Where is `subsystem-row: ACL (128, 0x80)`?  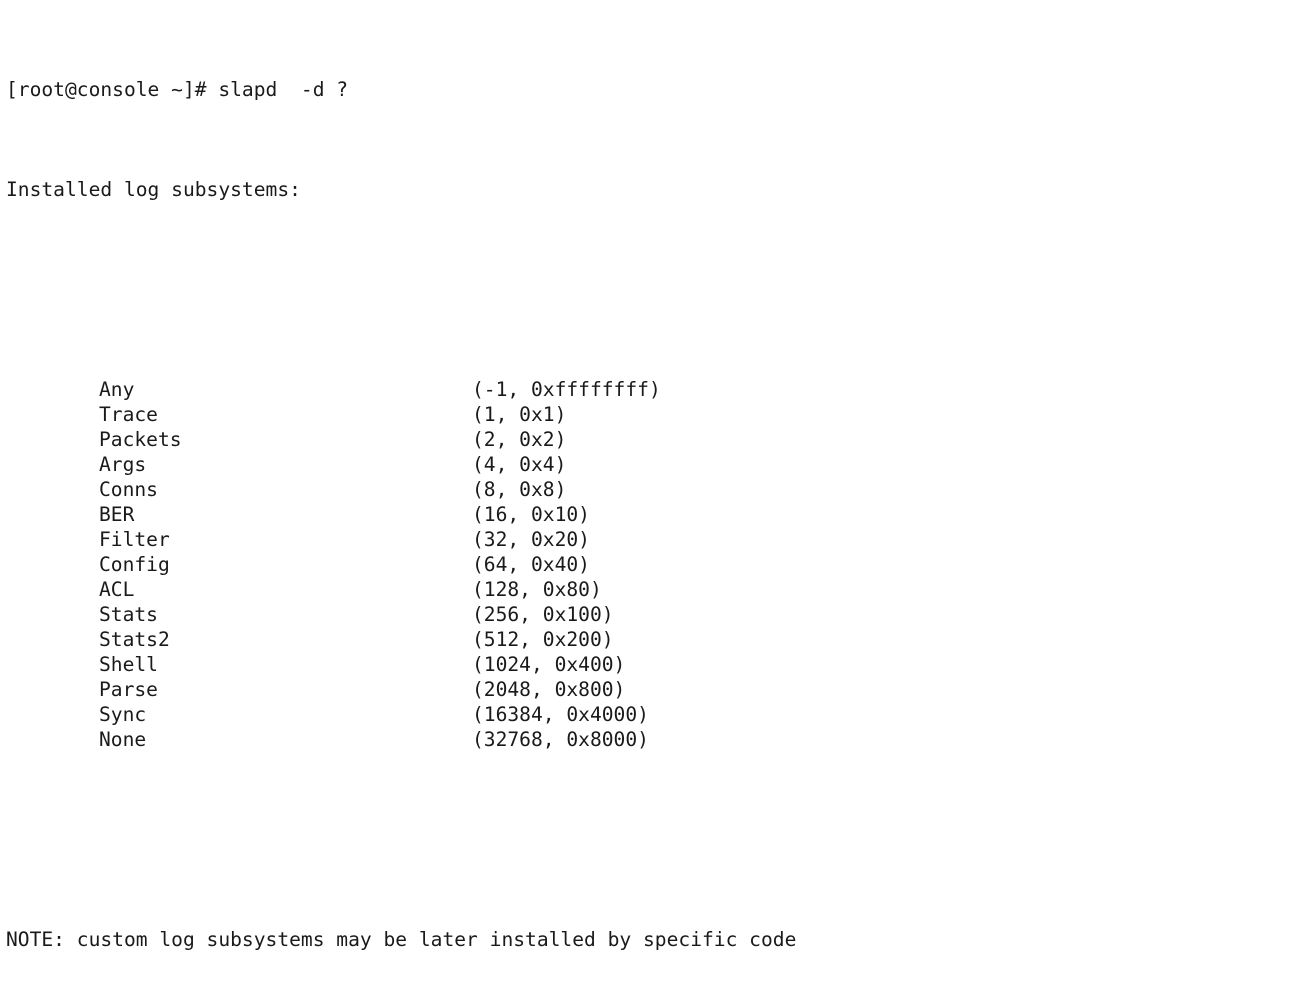
subsystem-row: ACL (128, 0x80) is located at coordinates (648, 589).